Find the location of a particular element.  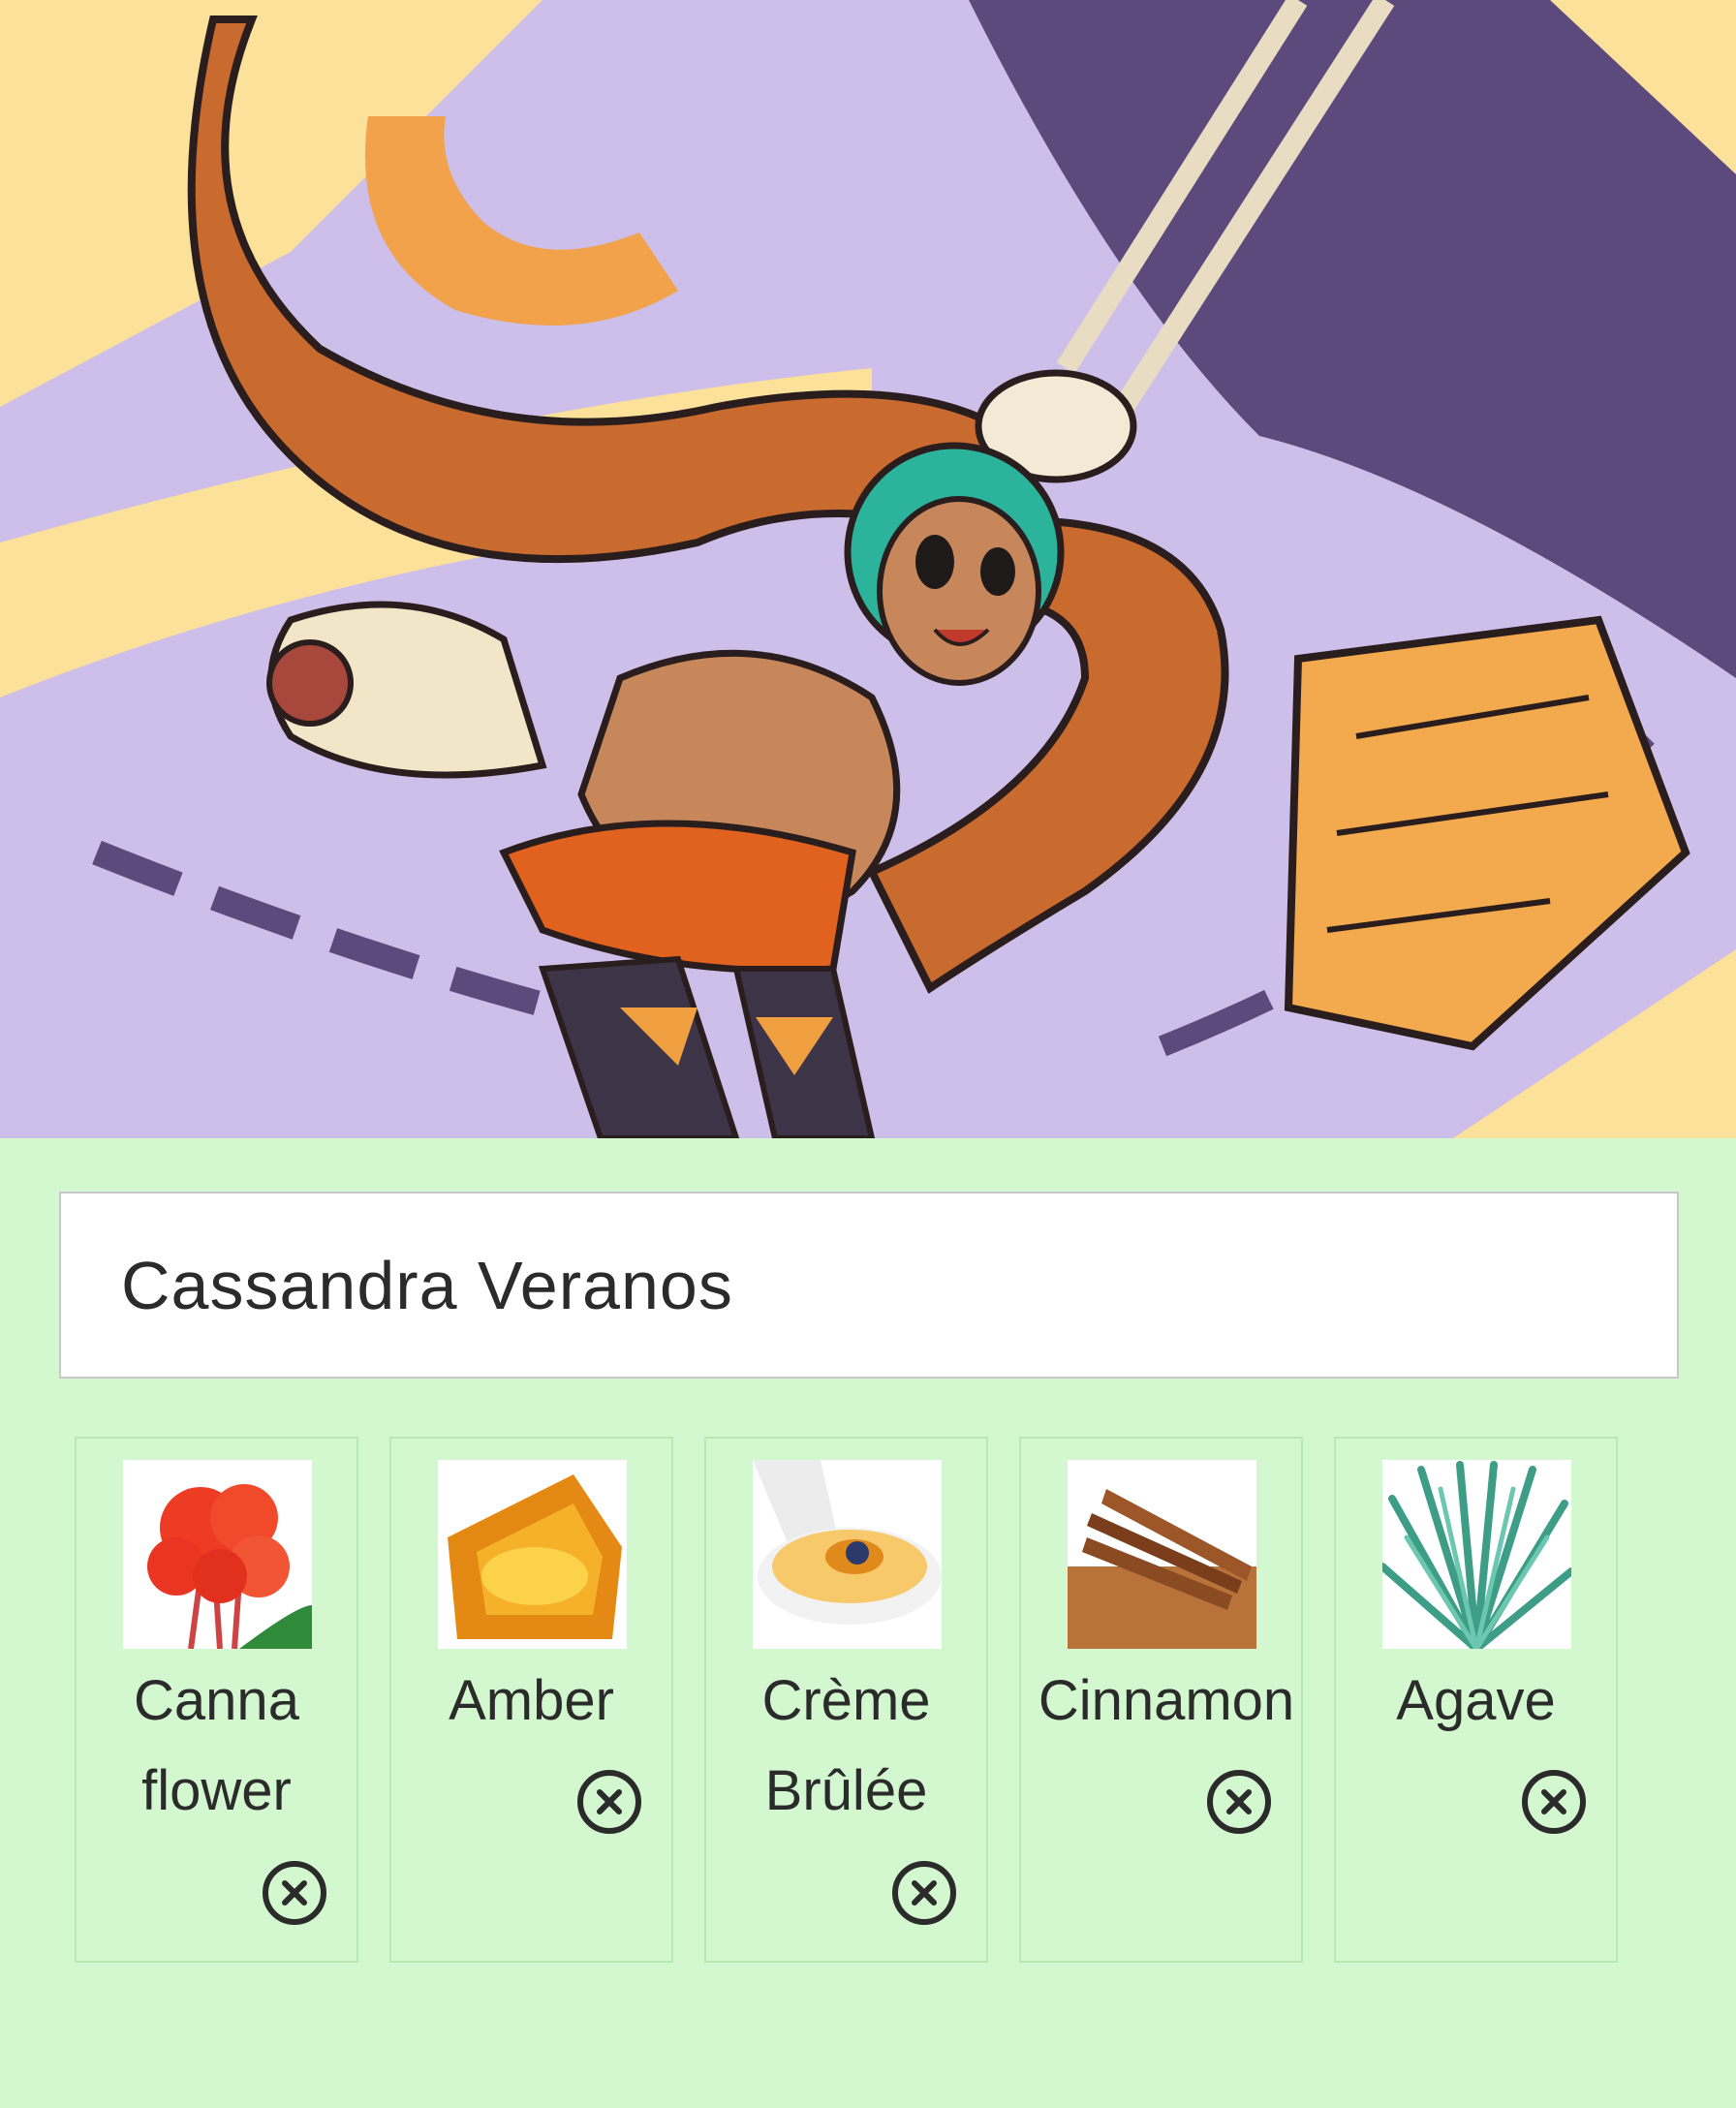

agave-image is located at coordinates (1476, 1554).